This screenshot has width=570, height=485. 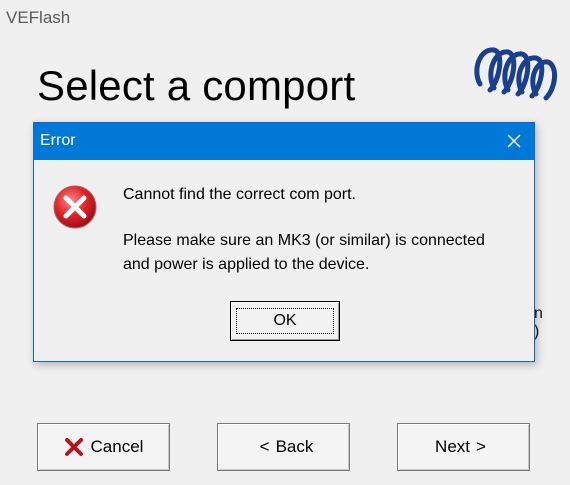 I want to click on next-button: Next >, so click(x=463, y=447).